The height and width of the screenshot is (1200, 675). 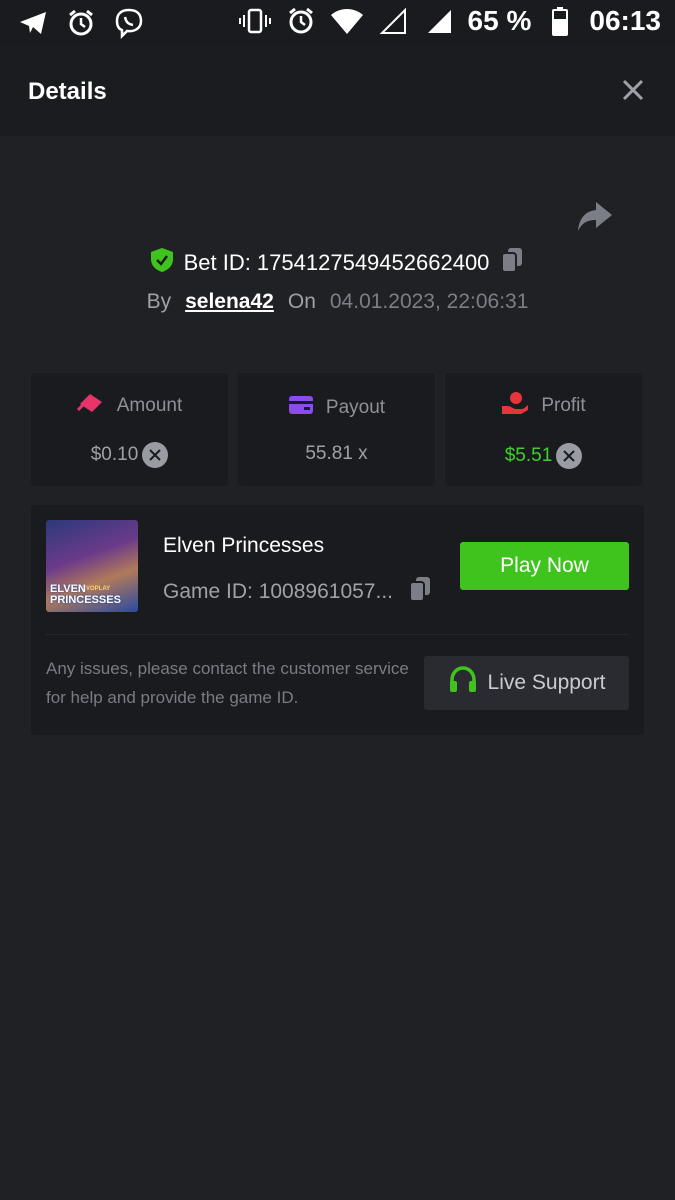 I want to click on game-name: Elven Princesses, so click(x=244, y=545).